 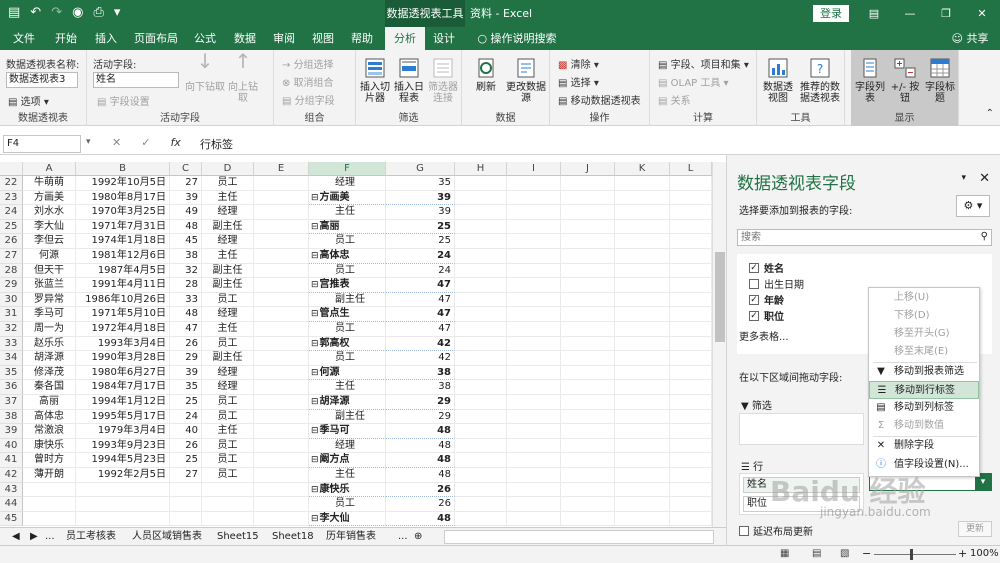 What do you see at coordinates (409, 80) in the screenshot?
I see `insert-timeline-button: 插入日程表` at bounding box center [409, 80].